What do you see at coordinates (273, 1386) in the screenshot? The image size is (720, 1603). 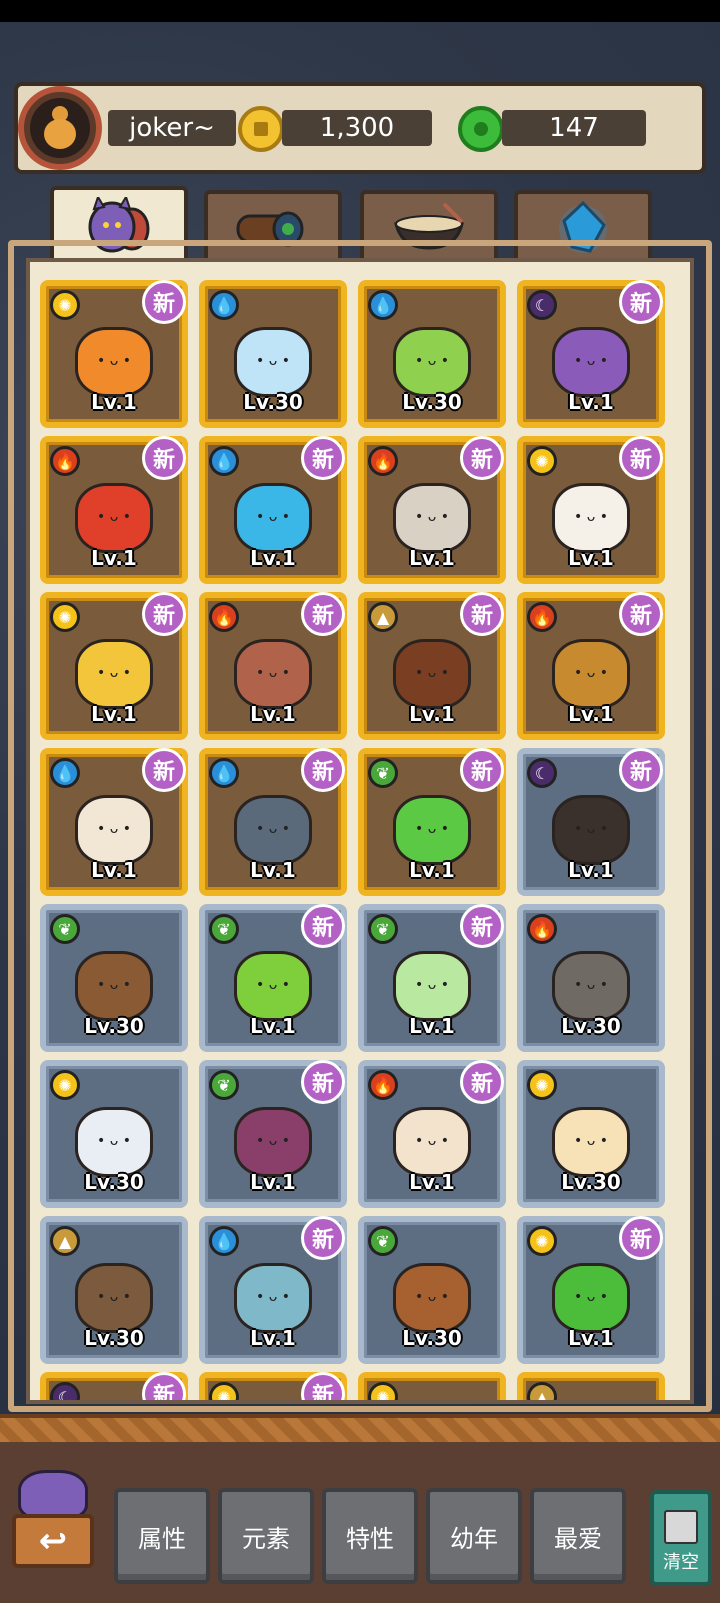 I see `monster-card: ✺• ᴗ •新` at bounding box center [273, 1386].